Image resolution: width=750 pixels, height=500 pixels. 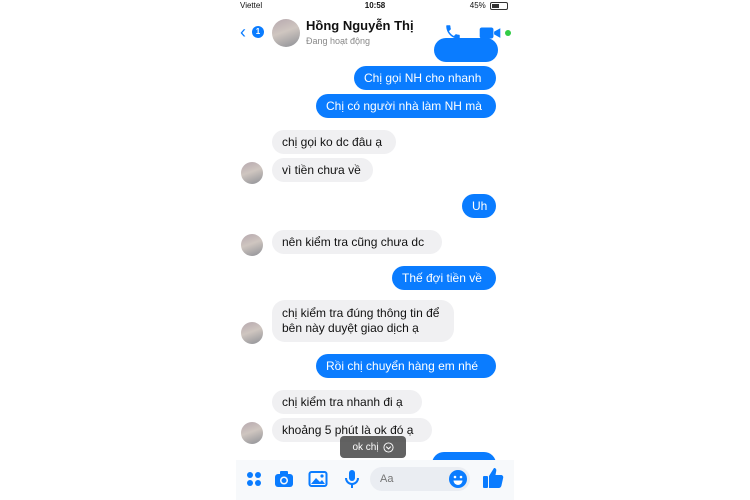 I want to click on contact-avatar, so click(x=286, y=33).